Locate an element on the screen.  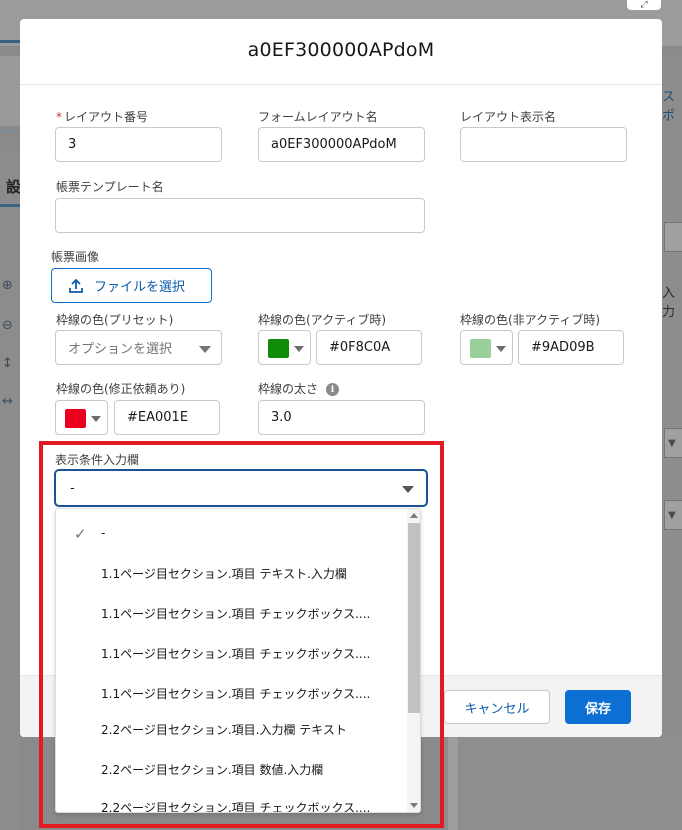
border-preset-label: 枠線の色(プリセット) is located at coordinates (115, 320).